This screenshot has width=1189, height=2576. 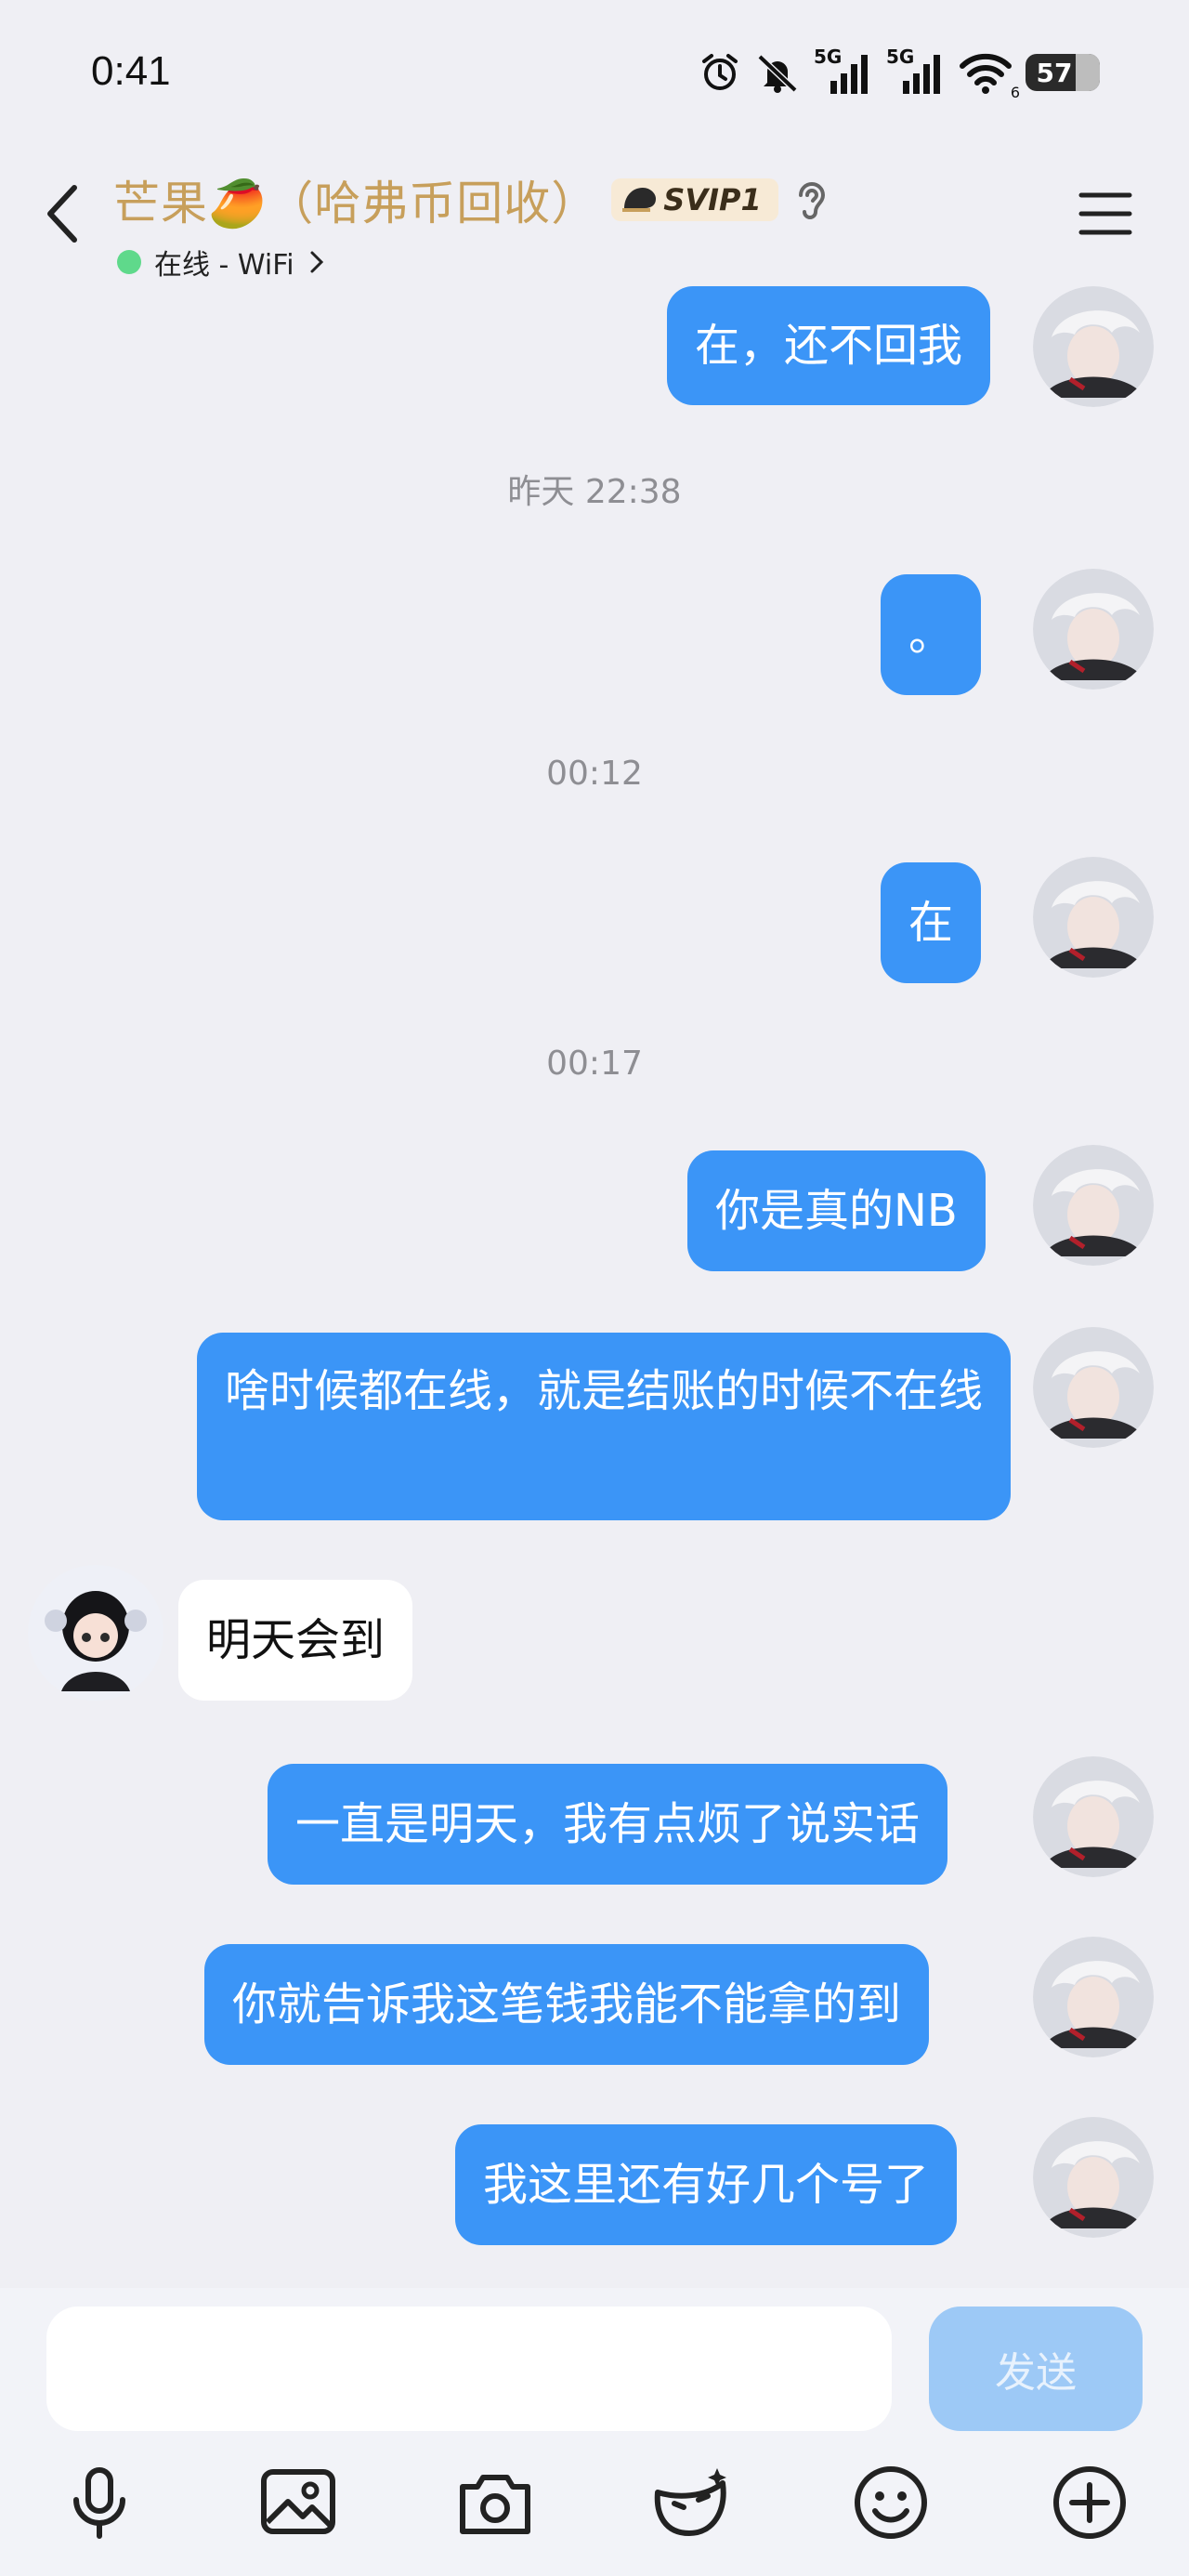 What do you see at coordinates (469, 2369) in the screenshot?
I see `message-input` at bounding box center [469, 2369].